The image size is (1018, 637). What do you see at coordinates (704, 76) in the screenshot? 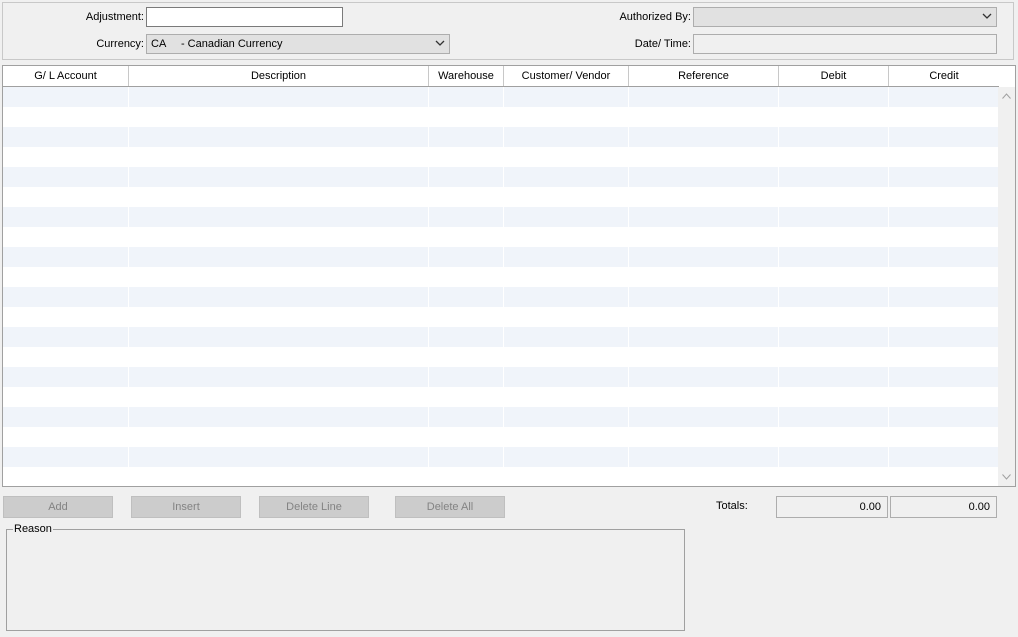
I see `column-header-reference: Reference` at bounding box center [704, 76].